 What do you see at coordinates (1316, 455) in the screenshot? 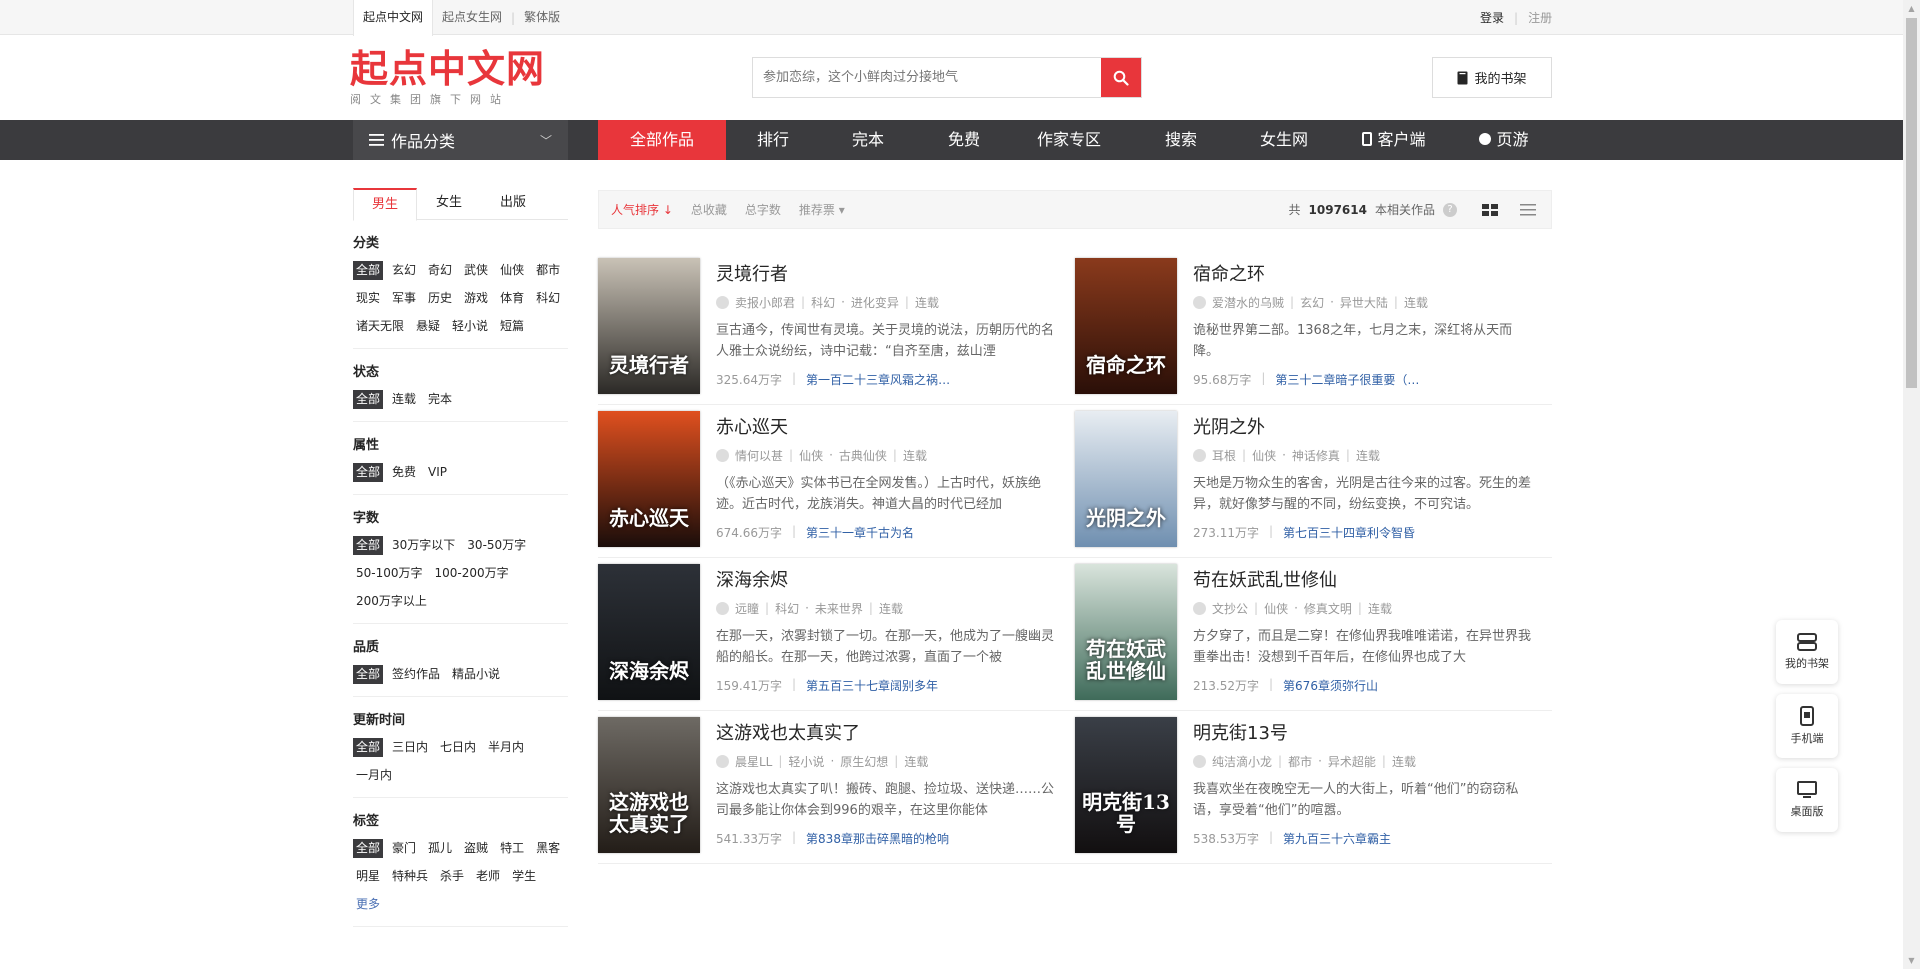
I see `book-subcategory: 神话修真` at bounding box center [1316, 455].